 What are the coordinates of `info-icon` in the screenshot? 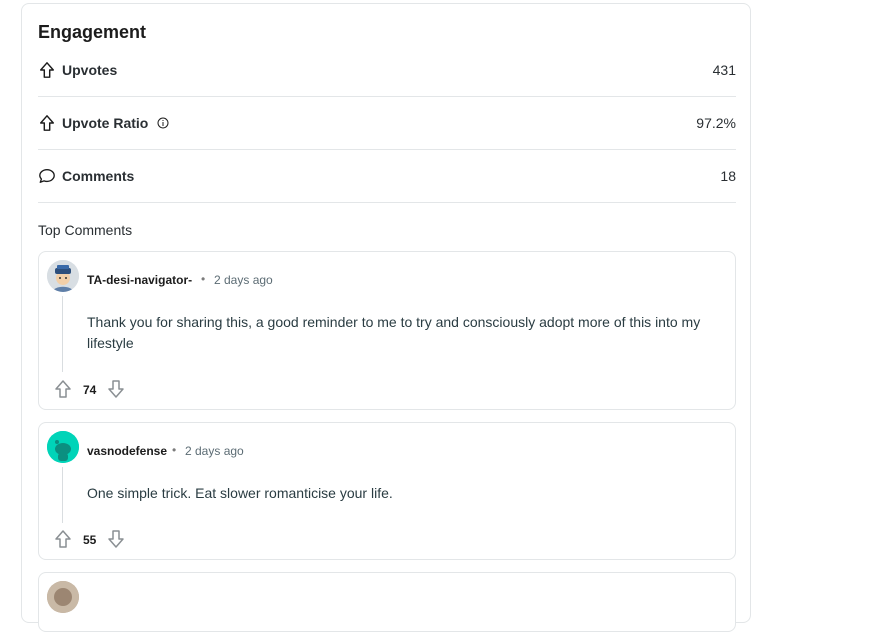 It's located at (163, 123).